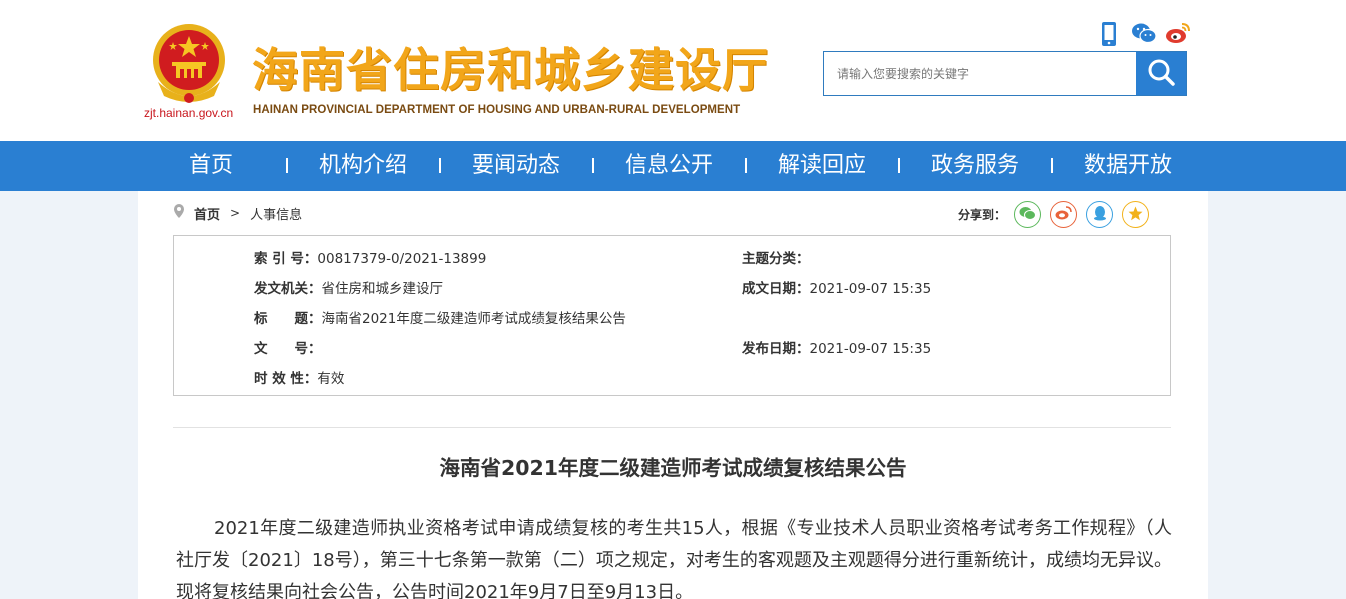 The width and height of the screenshot is (1346, 599). What do you see at coordinates (207, 213) in the screenshot?
I see `breadcrumb-home: 首页` at bounding box center [207, 213].